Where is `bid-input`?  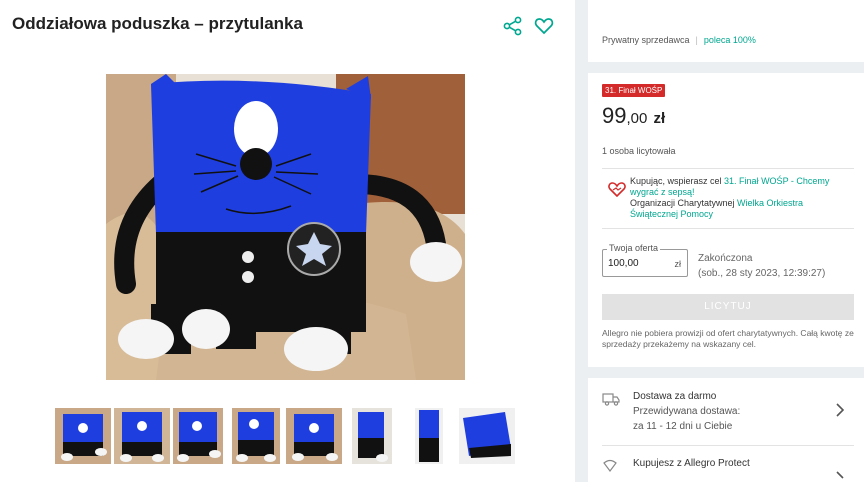 bid-input is located at coordinates (638, 263).